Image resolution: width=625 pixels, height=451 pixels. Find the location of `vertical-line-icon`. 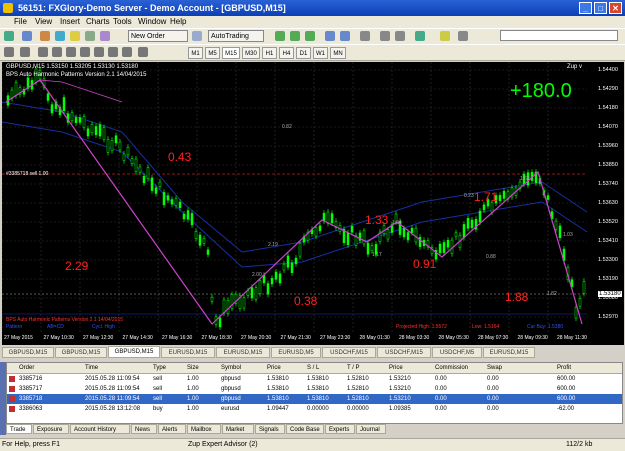

vertical-line-icon is located at coordinates (43, 52).